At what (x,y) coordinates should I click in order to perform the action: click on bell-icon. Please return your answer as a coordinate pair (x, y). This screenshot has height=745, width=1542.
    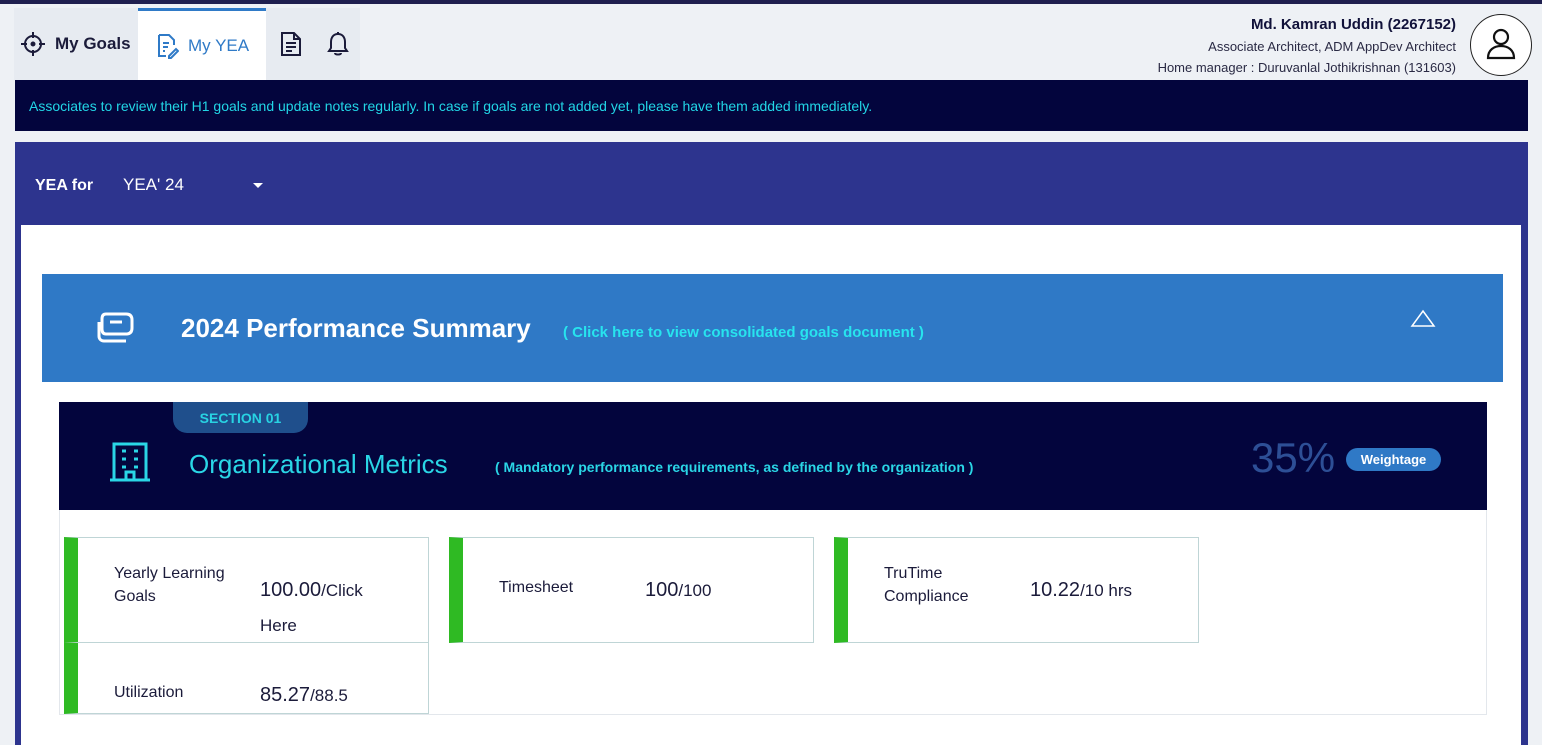
    Looking at the image, I should click on (338, 44).